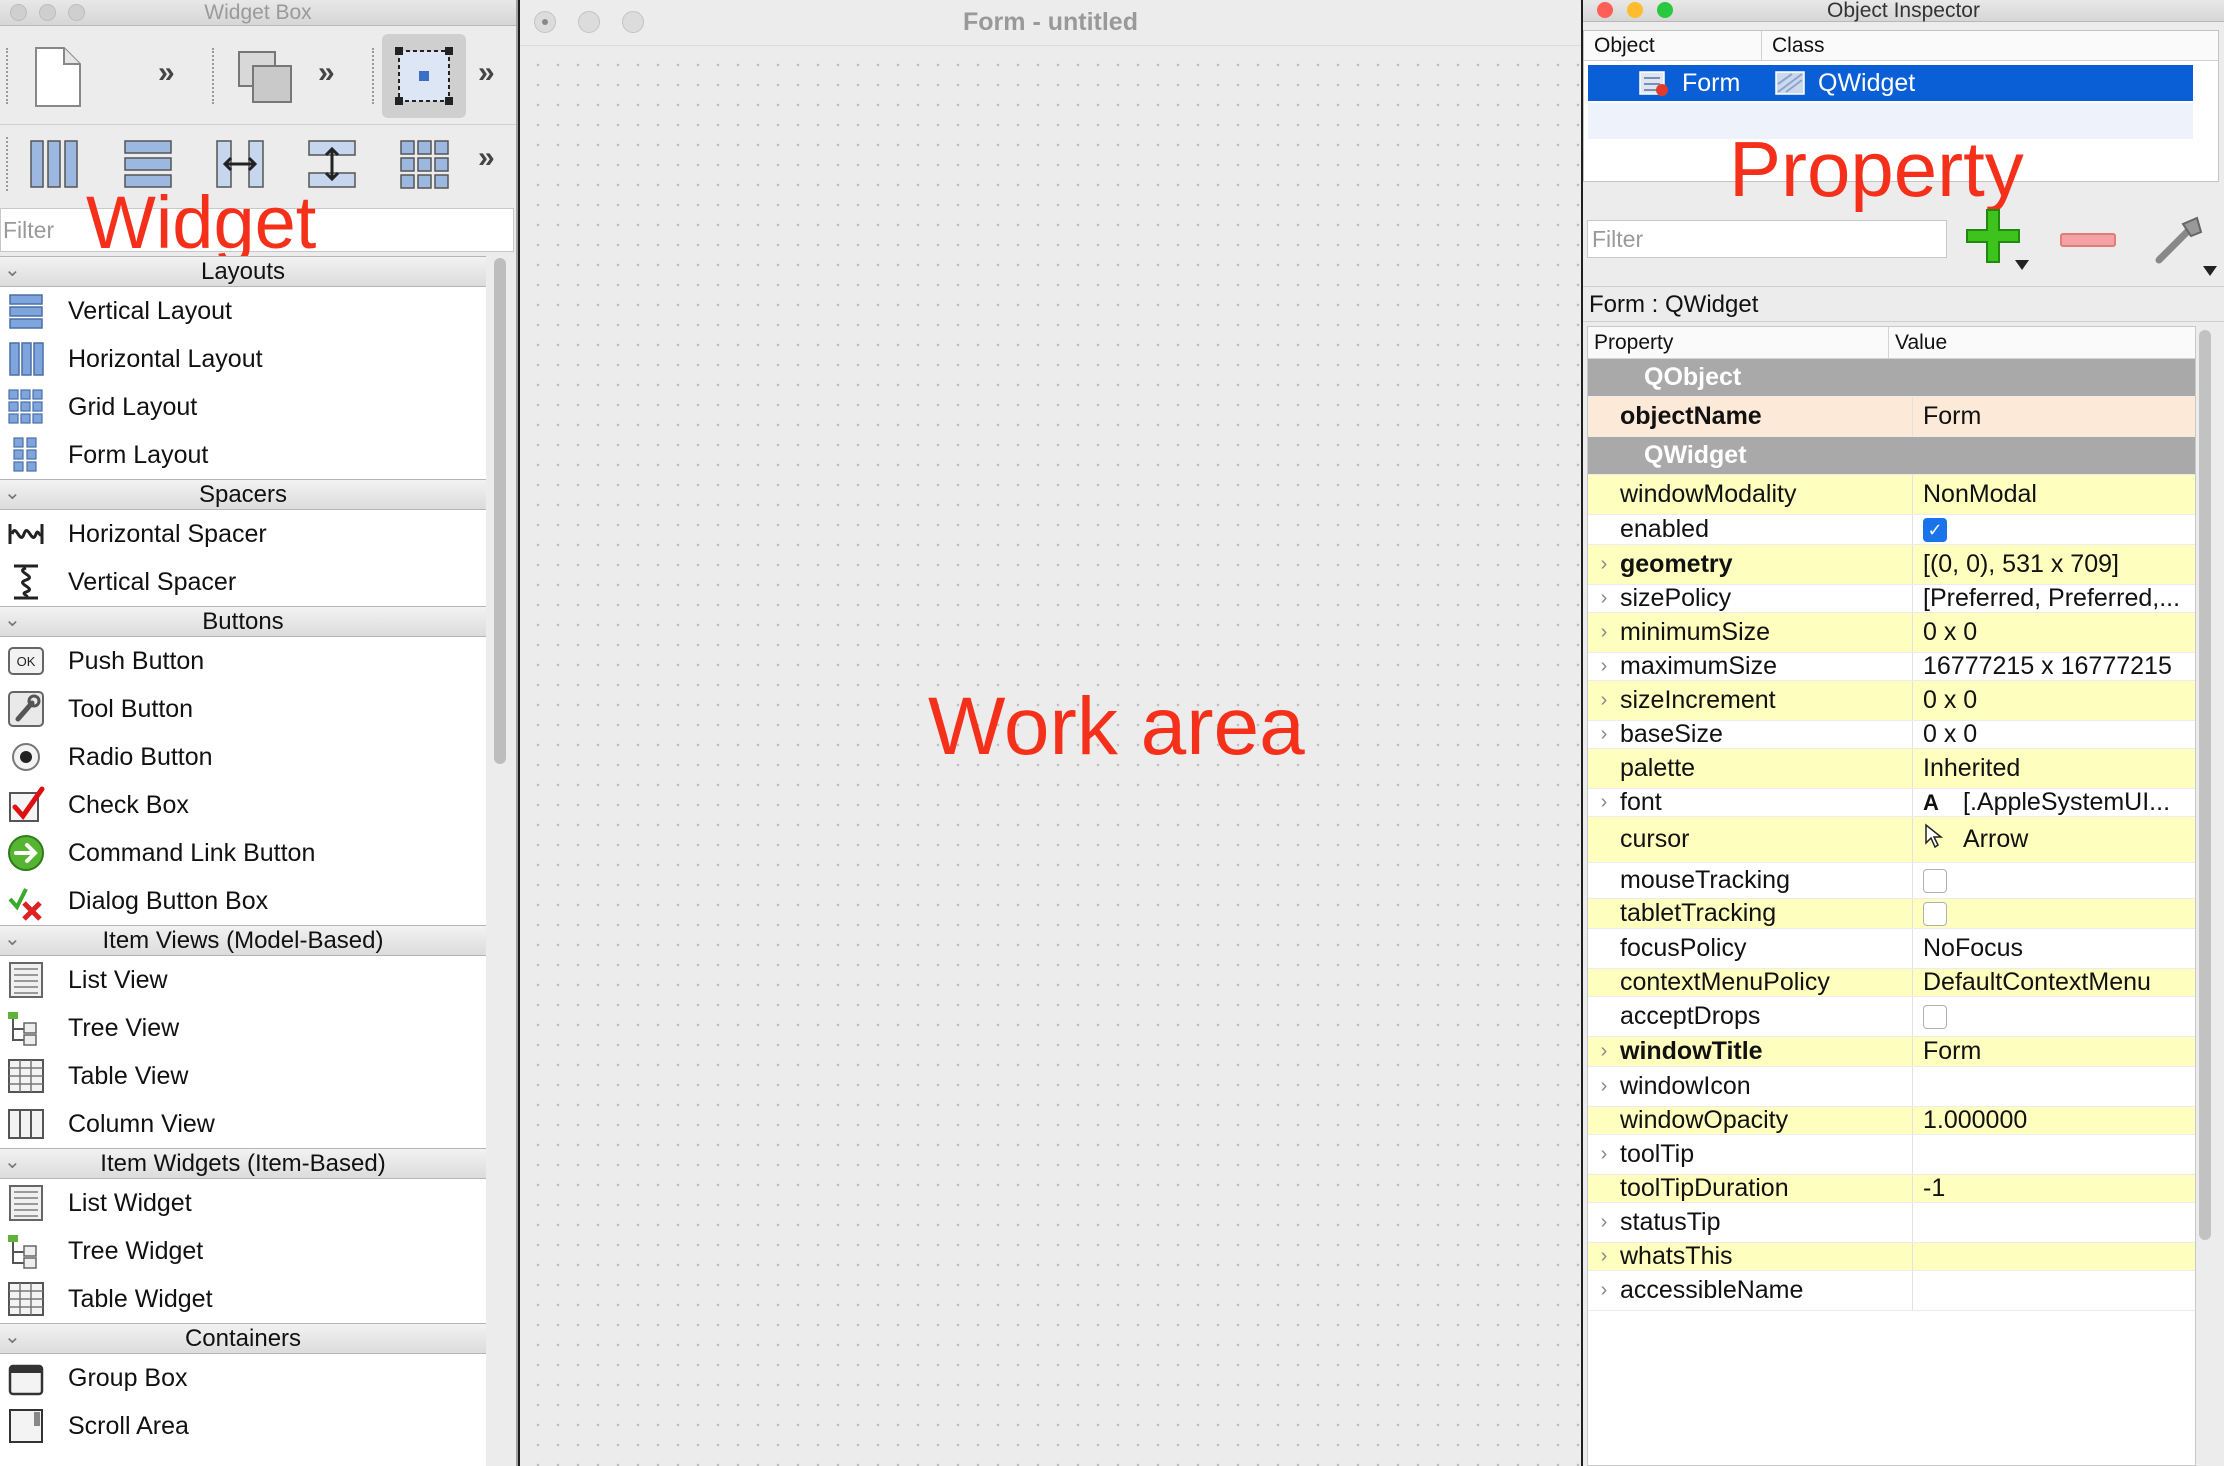 The width and height of the screenshot is (2224, 1466). What do you see at coordinates (1767, 239) in the screenshot?
I see `property-filter-input` at bounding box center [1767, 239].